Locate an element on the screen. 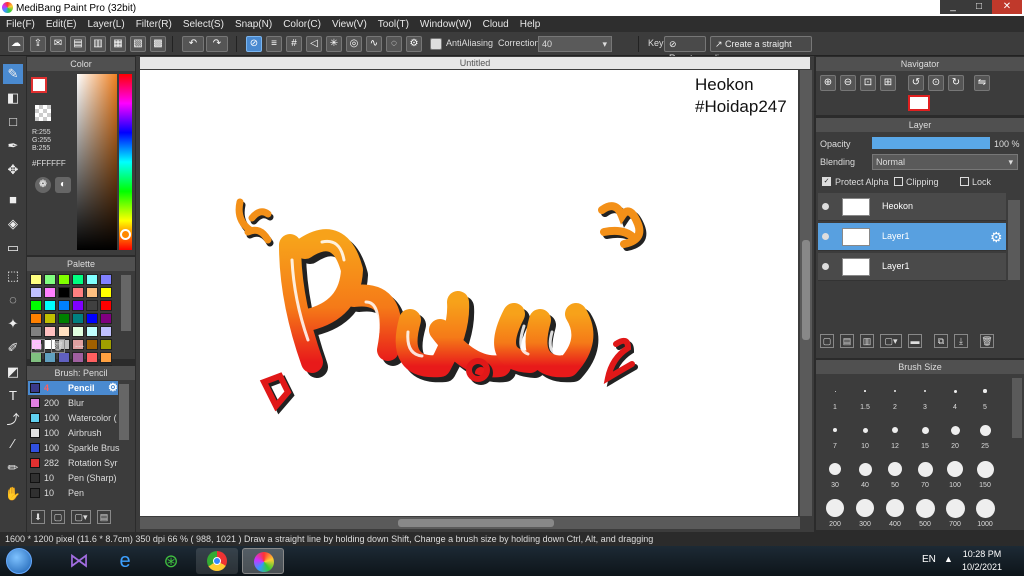 This screenshot has width=1024, height=576. menu-layer: Layer(L) is located at coordinates (105, 24).